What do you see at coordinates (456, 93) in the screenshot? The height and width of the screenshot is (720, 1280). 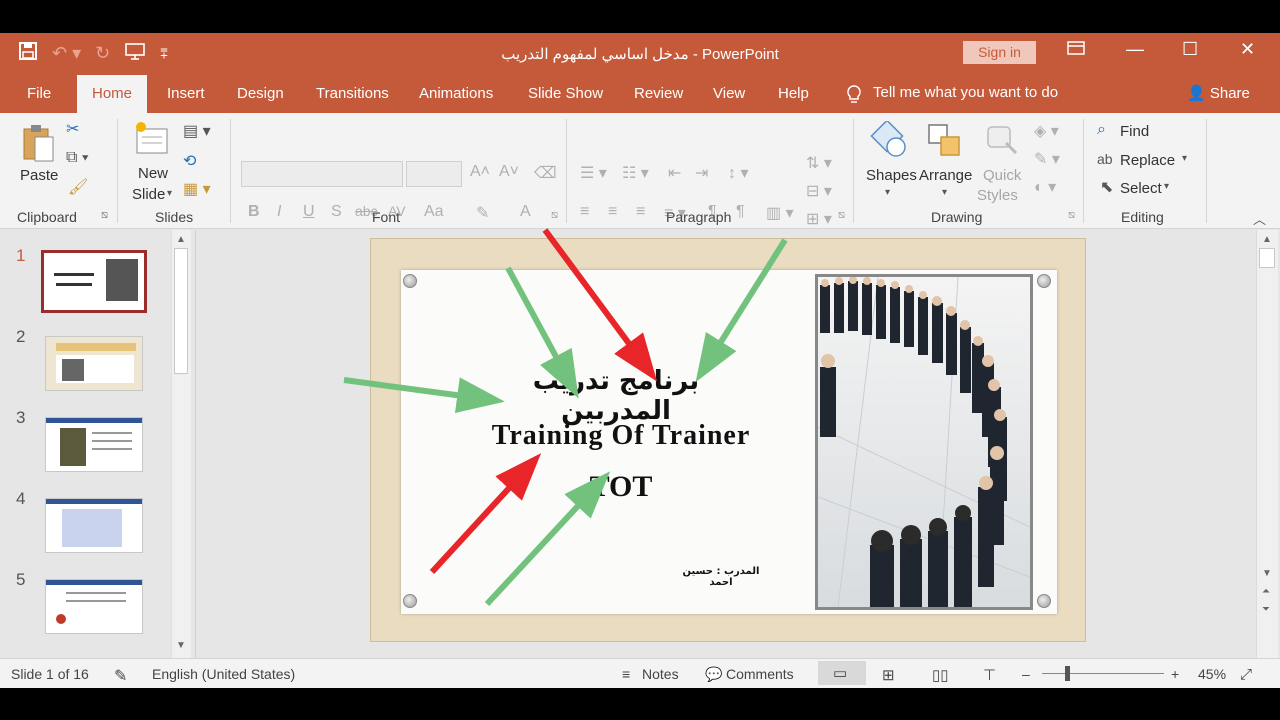 I see `tab-animations: Animations` at bounding box center [456, 93].